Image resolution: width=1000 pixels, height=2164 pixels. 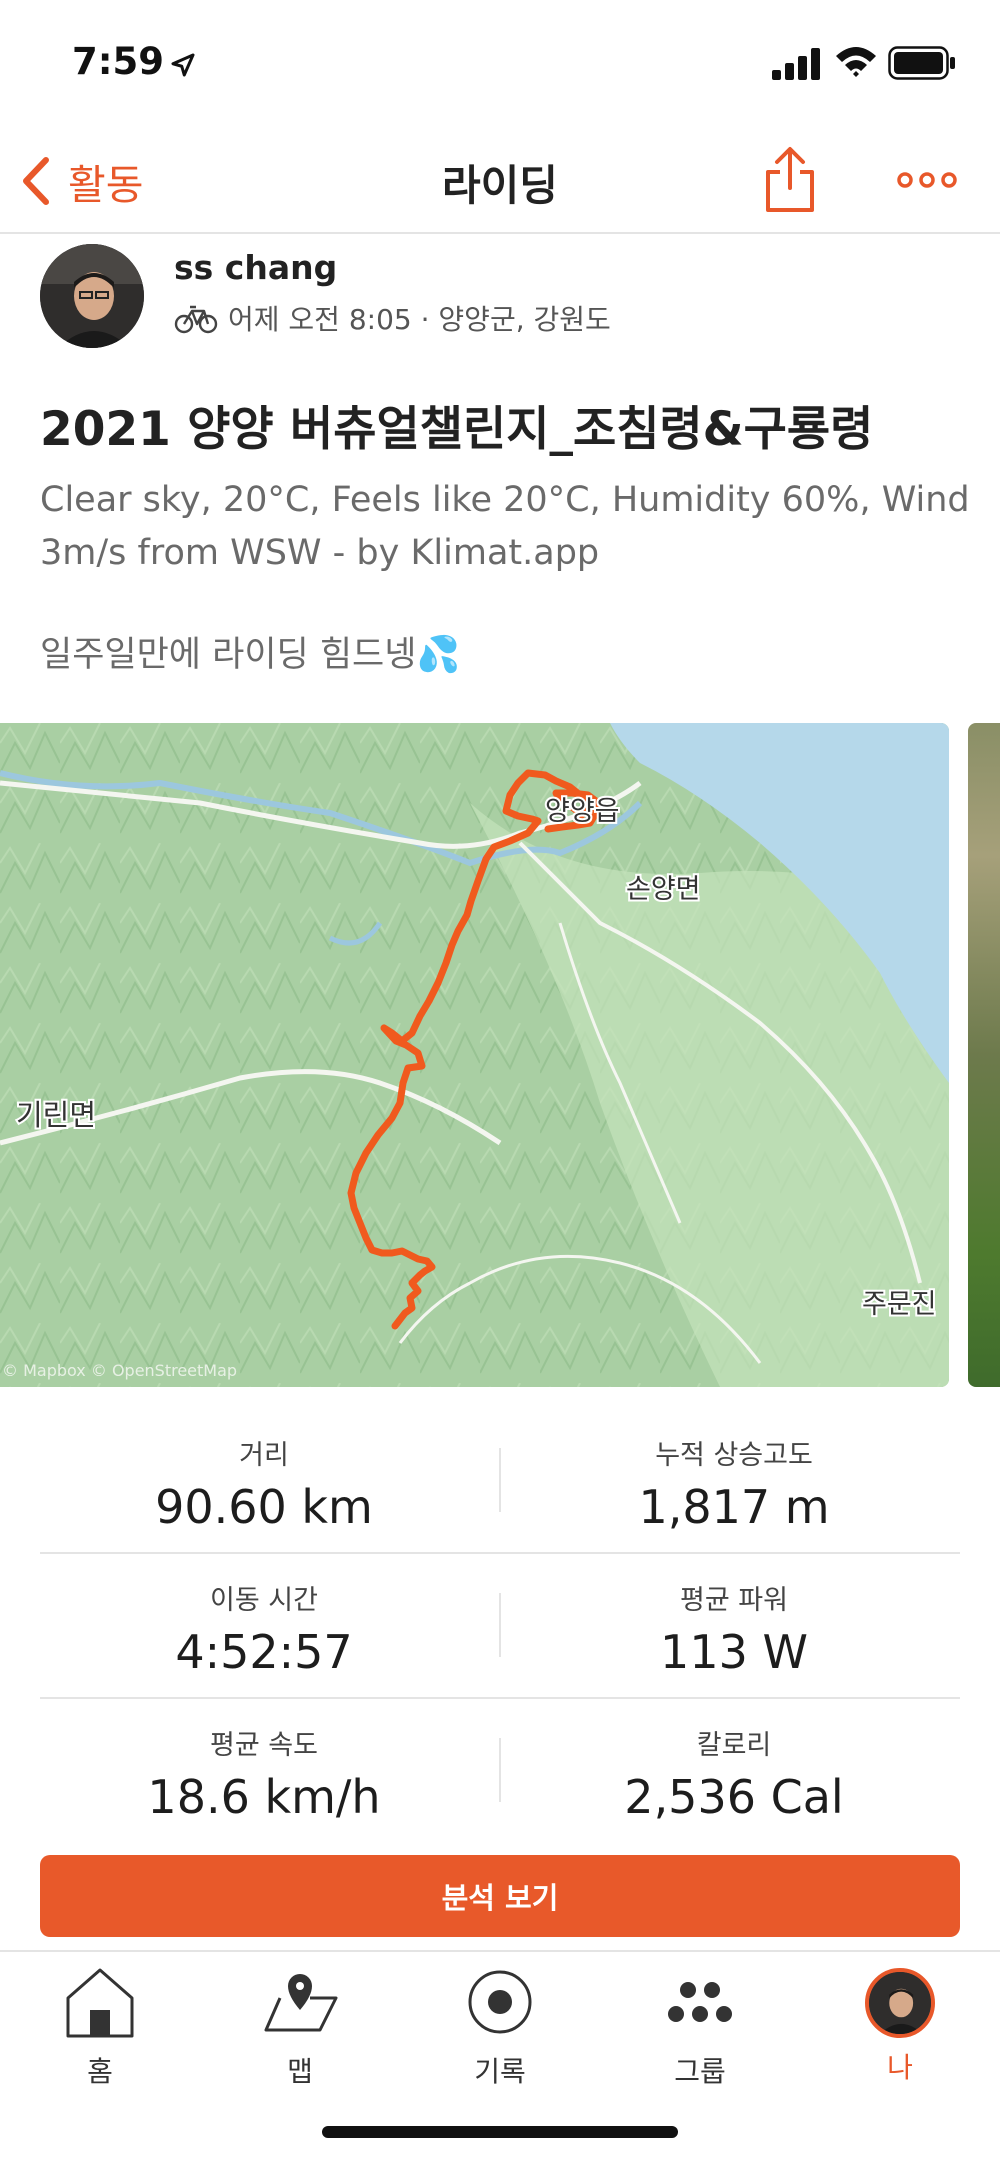 I want to click on tab-groups: 그룹, so click(x=700, y=2027).